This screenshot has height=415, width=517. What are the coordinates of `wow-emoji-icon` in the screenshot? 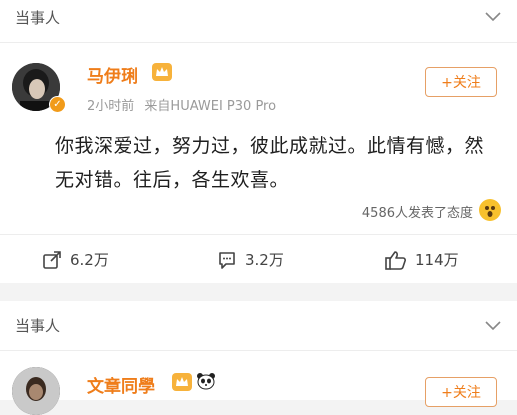 It's located at (490, 210).